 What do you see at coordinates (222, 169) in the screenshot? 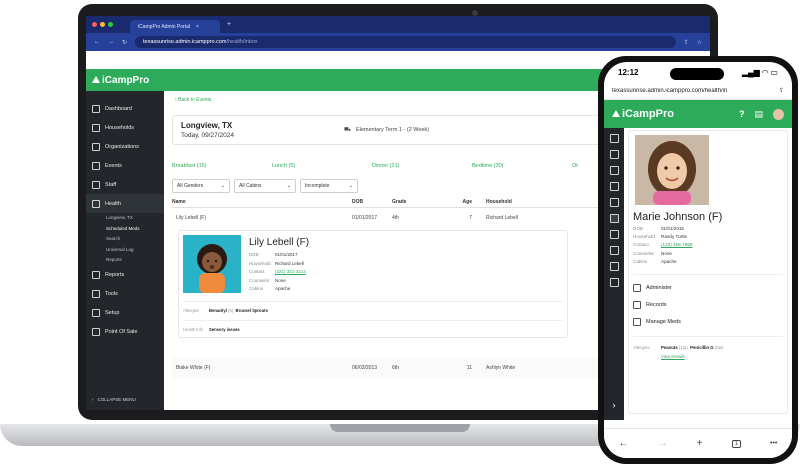
I see `tab-breakfast: Breakfast (15)` at bounding box center [222, 169].